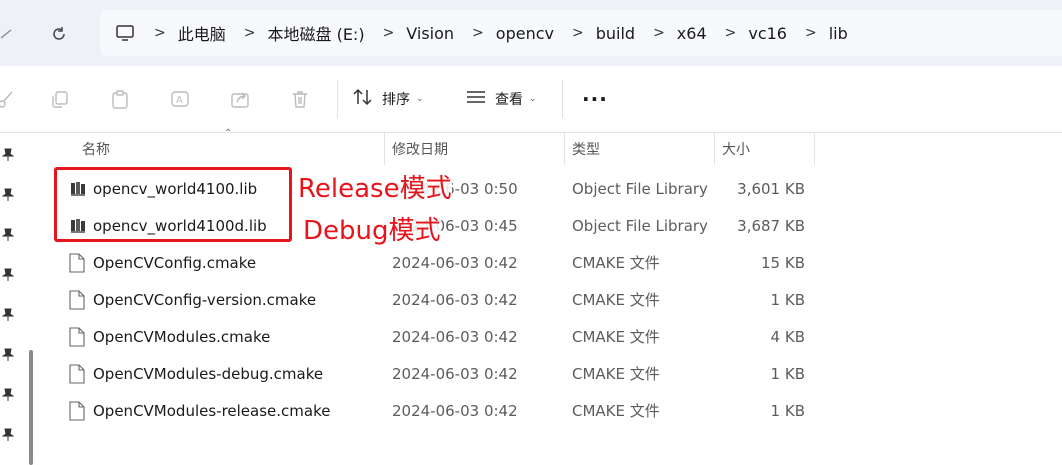 This screenshot has width=1062, height=465. I want to click on view-button: 查看 ⌄, so click(501, 99).